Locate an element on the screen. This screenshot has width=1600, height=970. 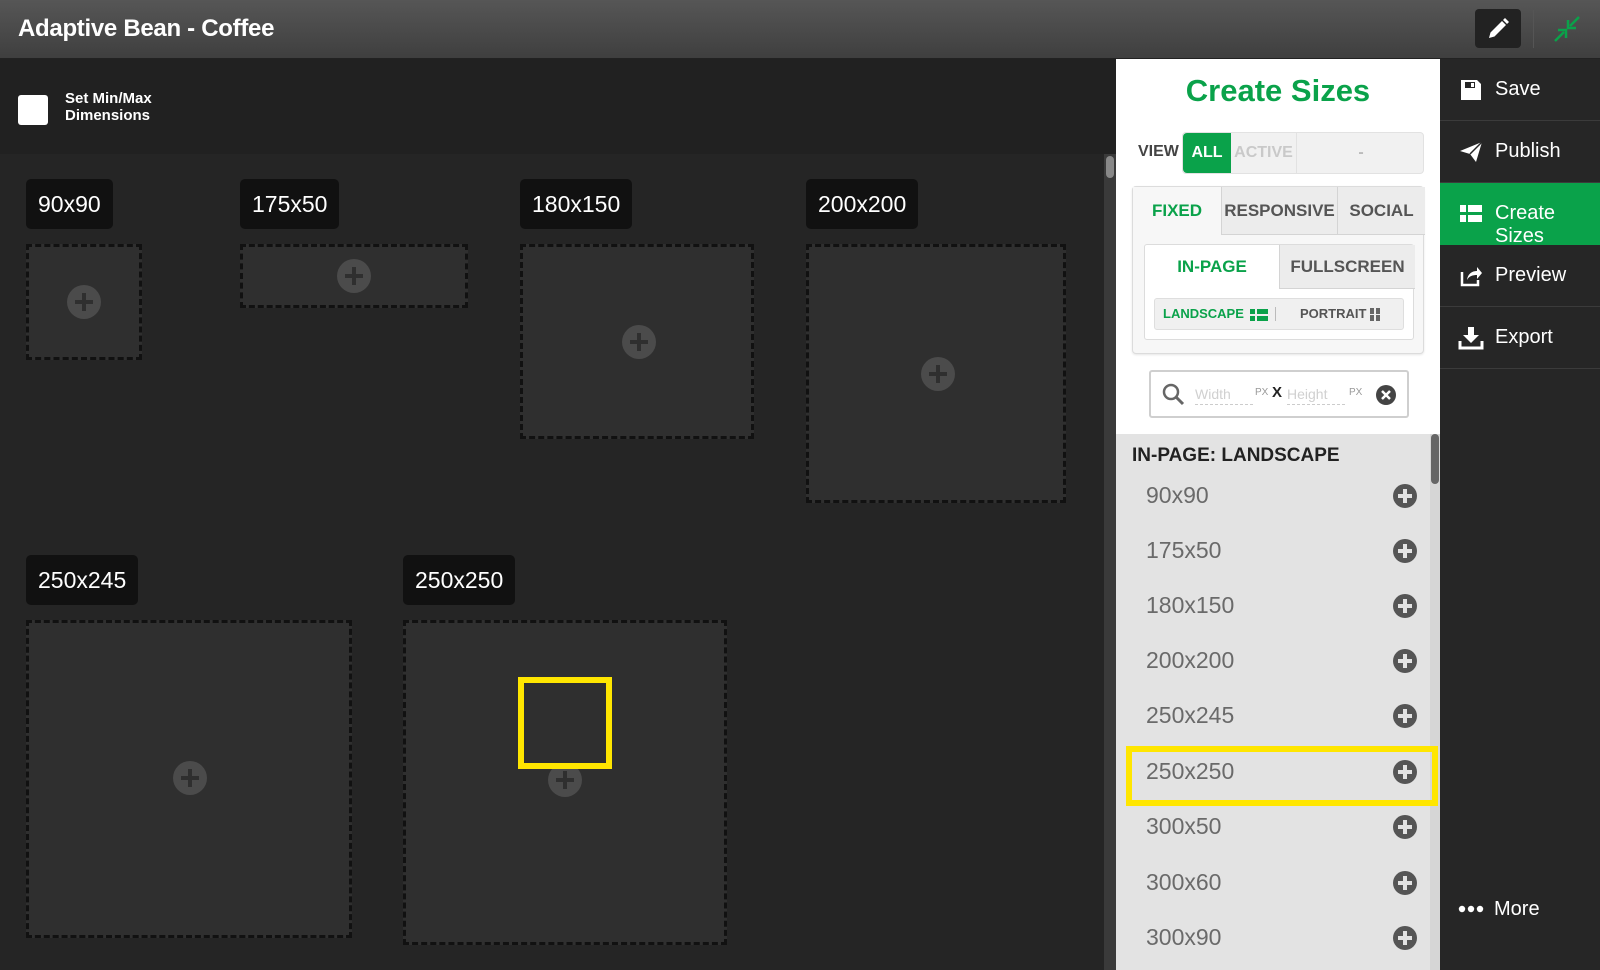
view-active-button: ACTIVE is located at coordinates (1264, 153).